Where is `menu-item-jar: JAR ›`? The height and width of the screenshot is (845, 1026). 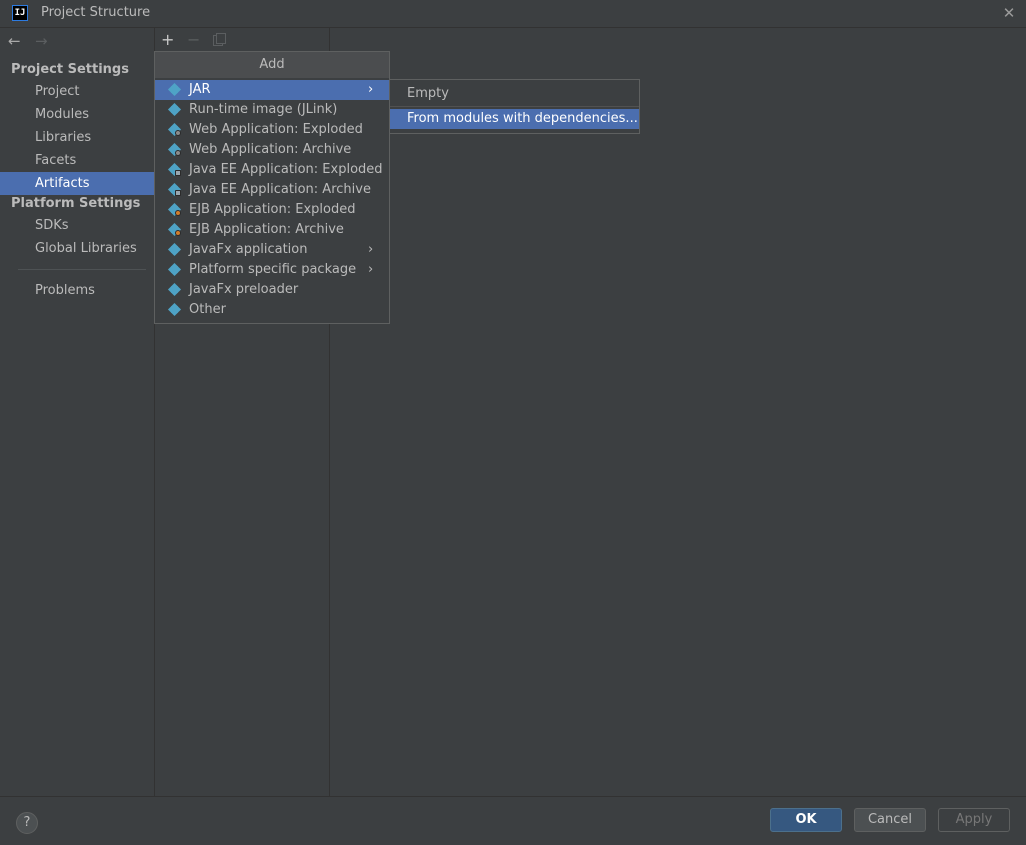 menu-item-jar: JAR › is located at coordinates (272, 90).